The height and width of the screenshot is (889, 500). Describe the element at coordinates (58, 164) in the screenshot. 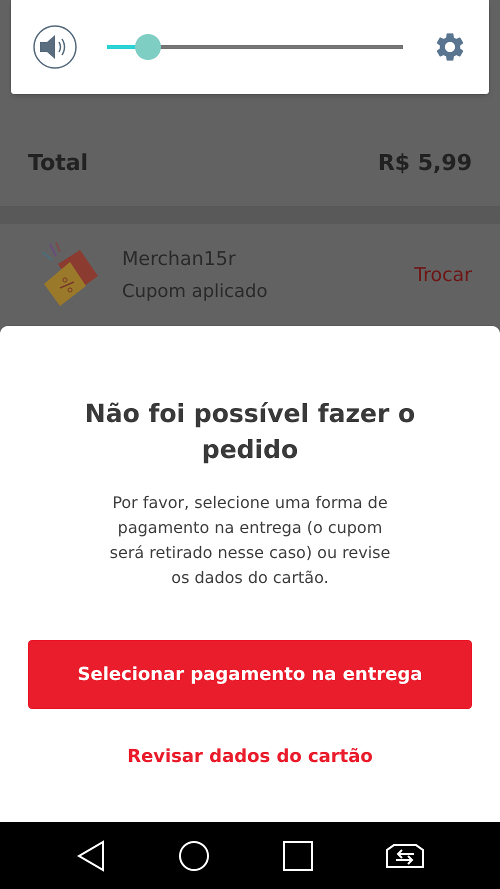

I see `total-label: Total` at that location.